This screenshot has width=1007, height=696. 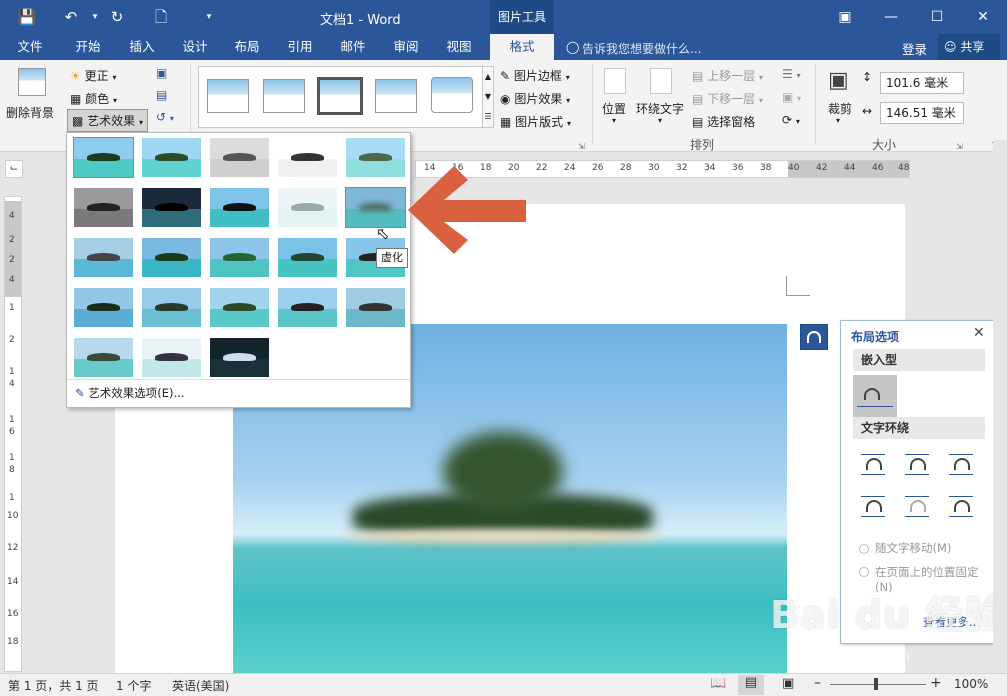 What do you see at coordinates (961, 463) in the screenshot?
I see `through-wrap-option` at bounding box center [961, 463].